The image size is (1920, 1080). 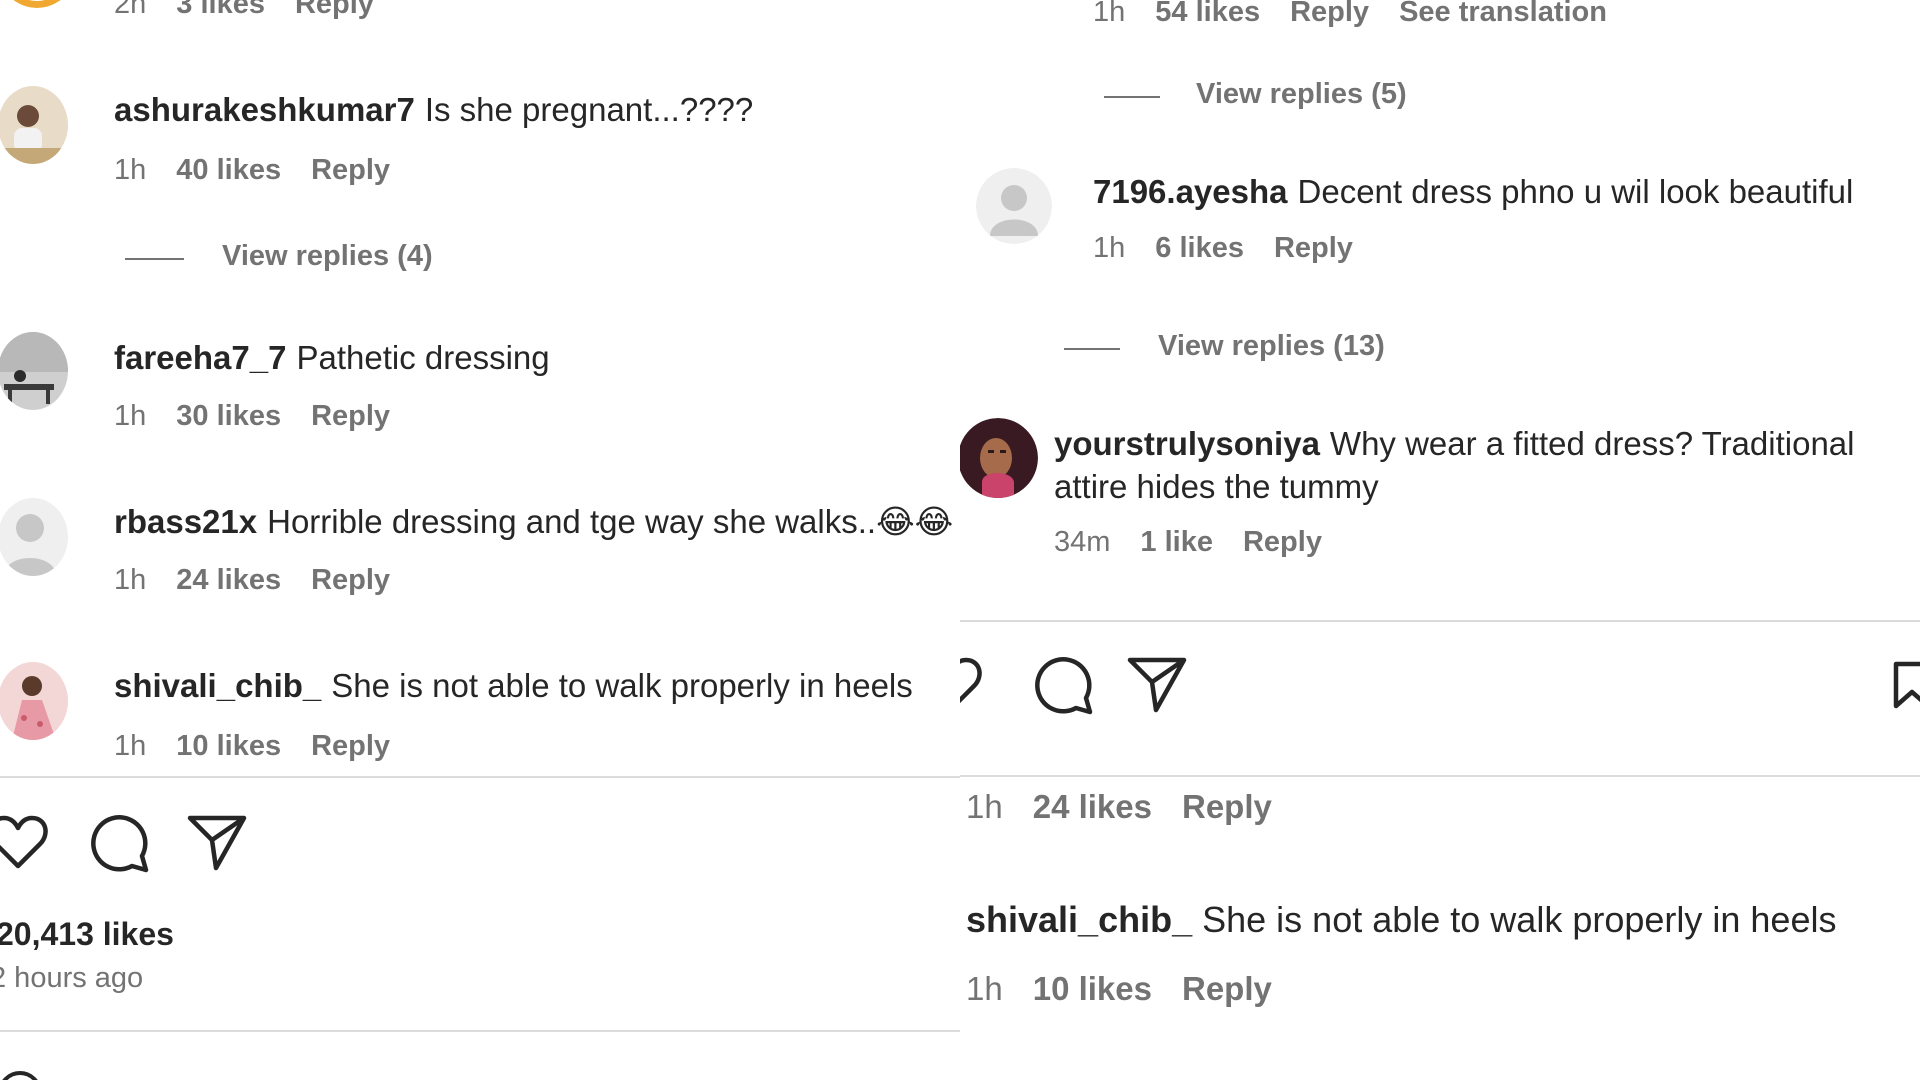 I want to click on comment-likes: 1 like, so click(x=1176, y=542).